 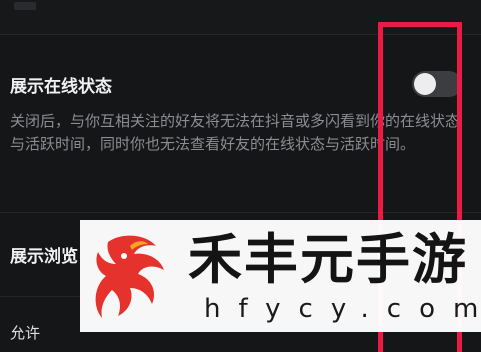 I want to click on partial-row-label: 允许, so click(x=25, y=333).